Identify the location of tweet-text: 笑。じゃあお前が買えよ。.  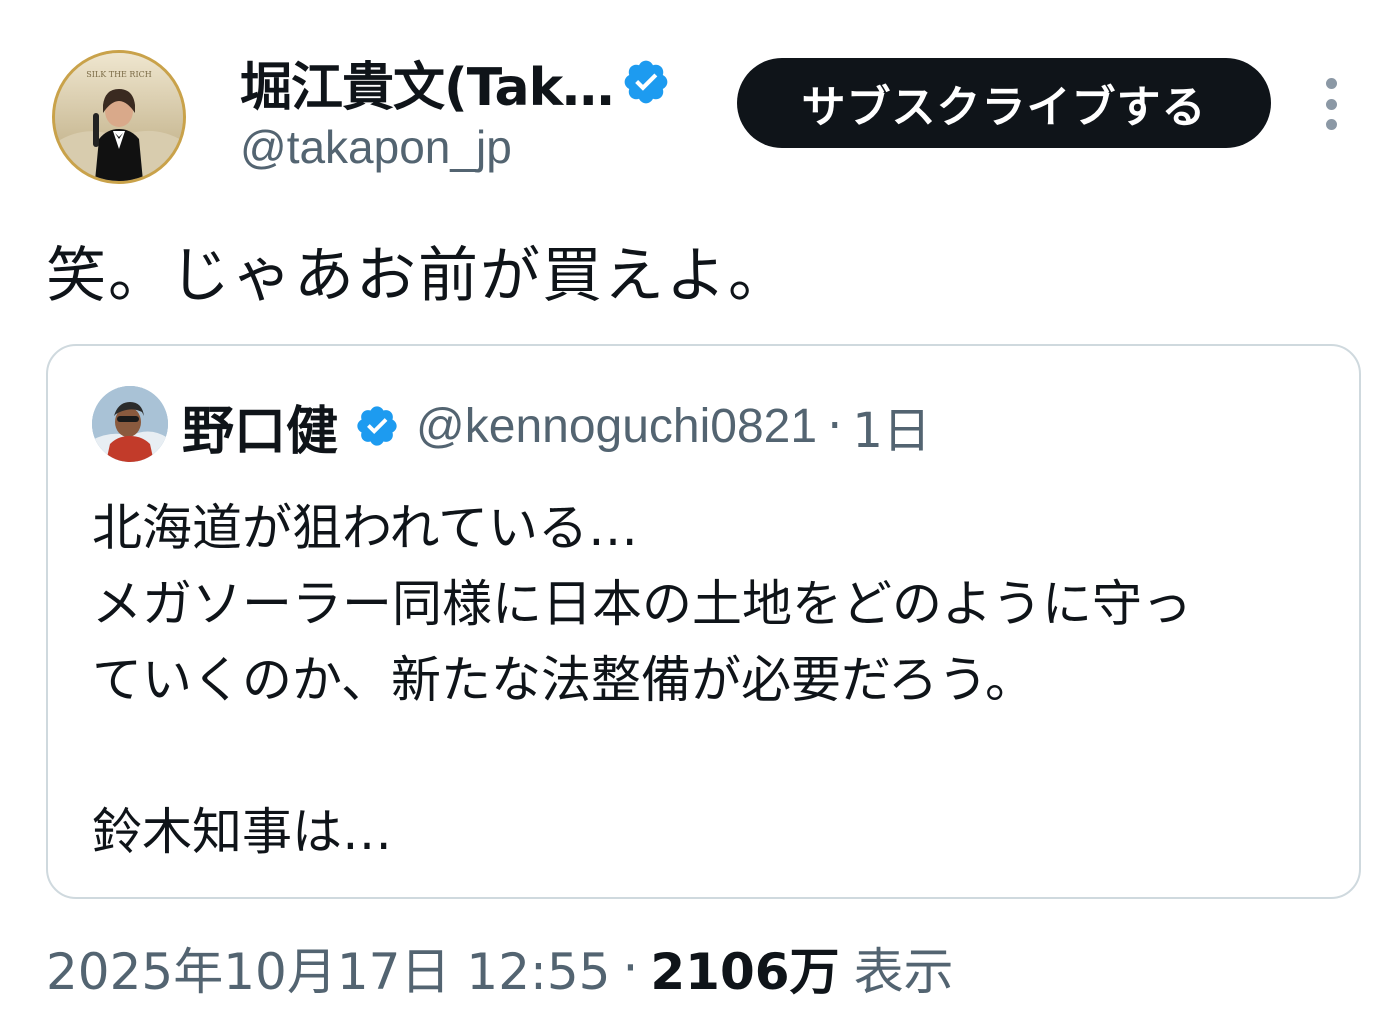
(418, 276).